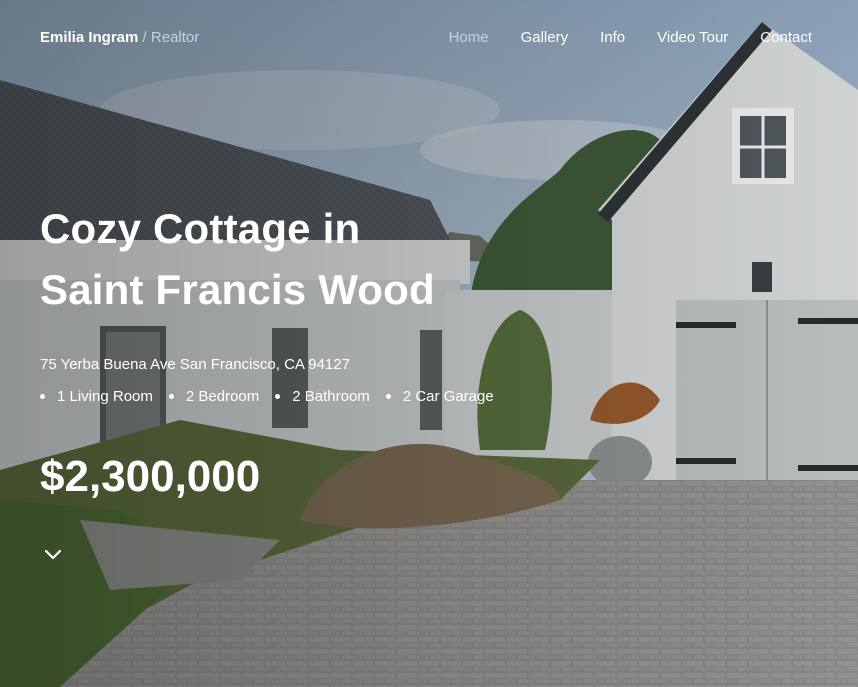 The image size is (858, 687). I want to click on nav-link-contact: Contact, so click(786, 37).